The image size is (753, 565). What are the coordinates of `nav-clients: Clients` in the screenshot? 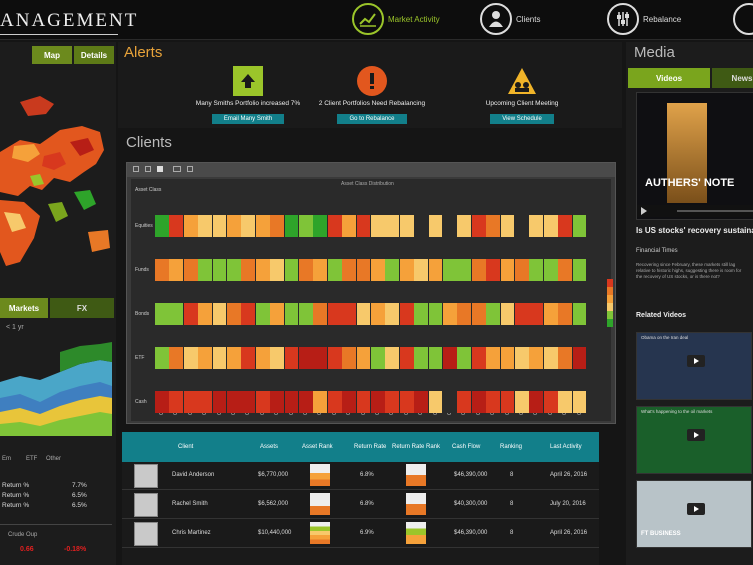 It's located at (510, 19).